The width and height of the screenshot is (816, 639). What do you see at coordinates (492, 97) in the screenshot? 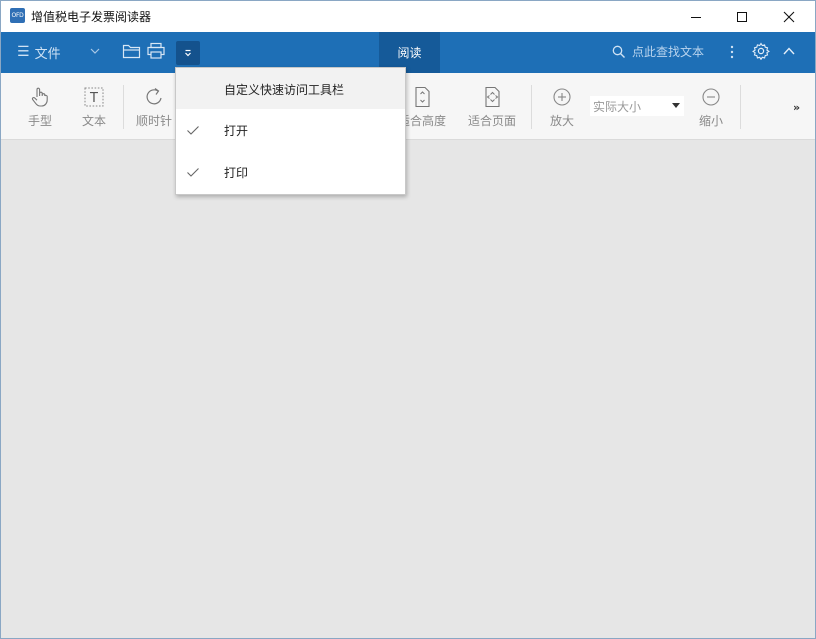
I see `fit-page-icon` at bounding box center [492, 97].